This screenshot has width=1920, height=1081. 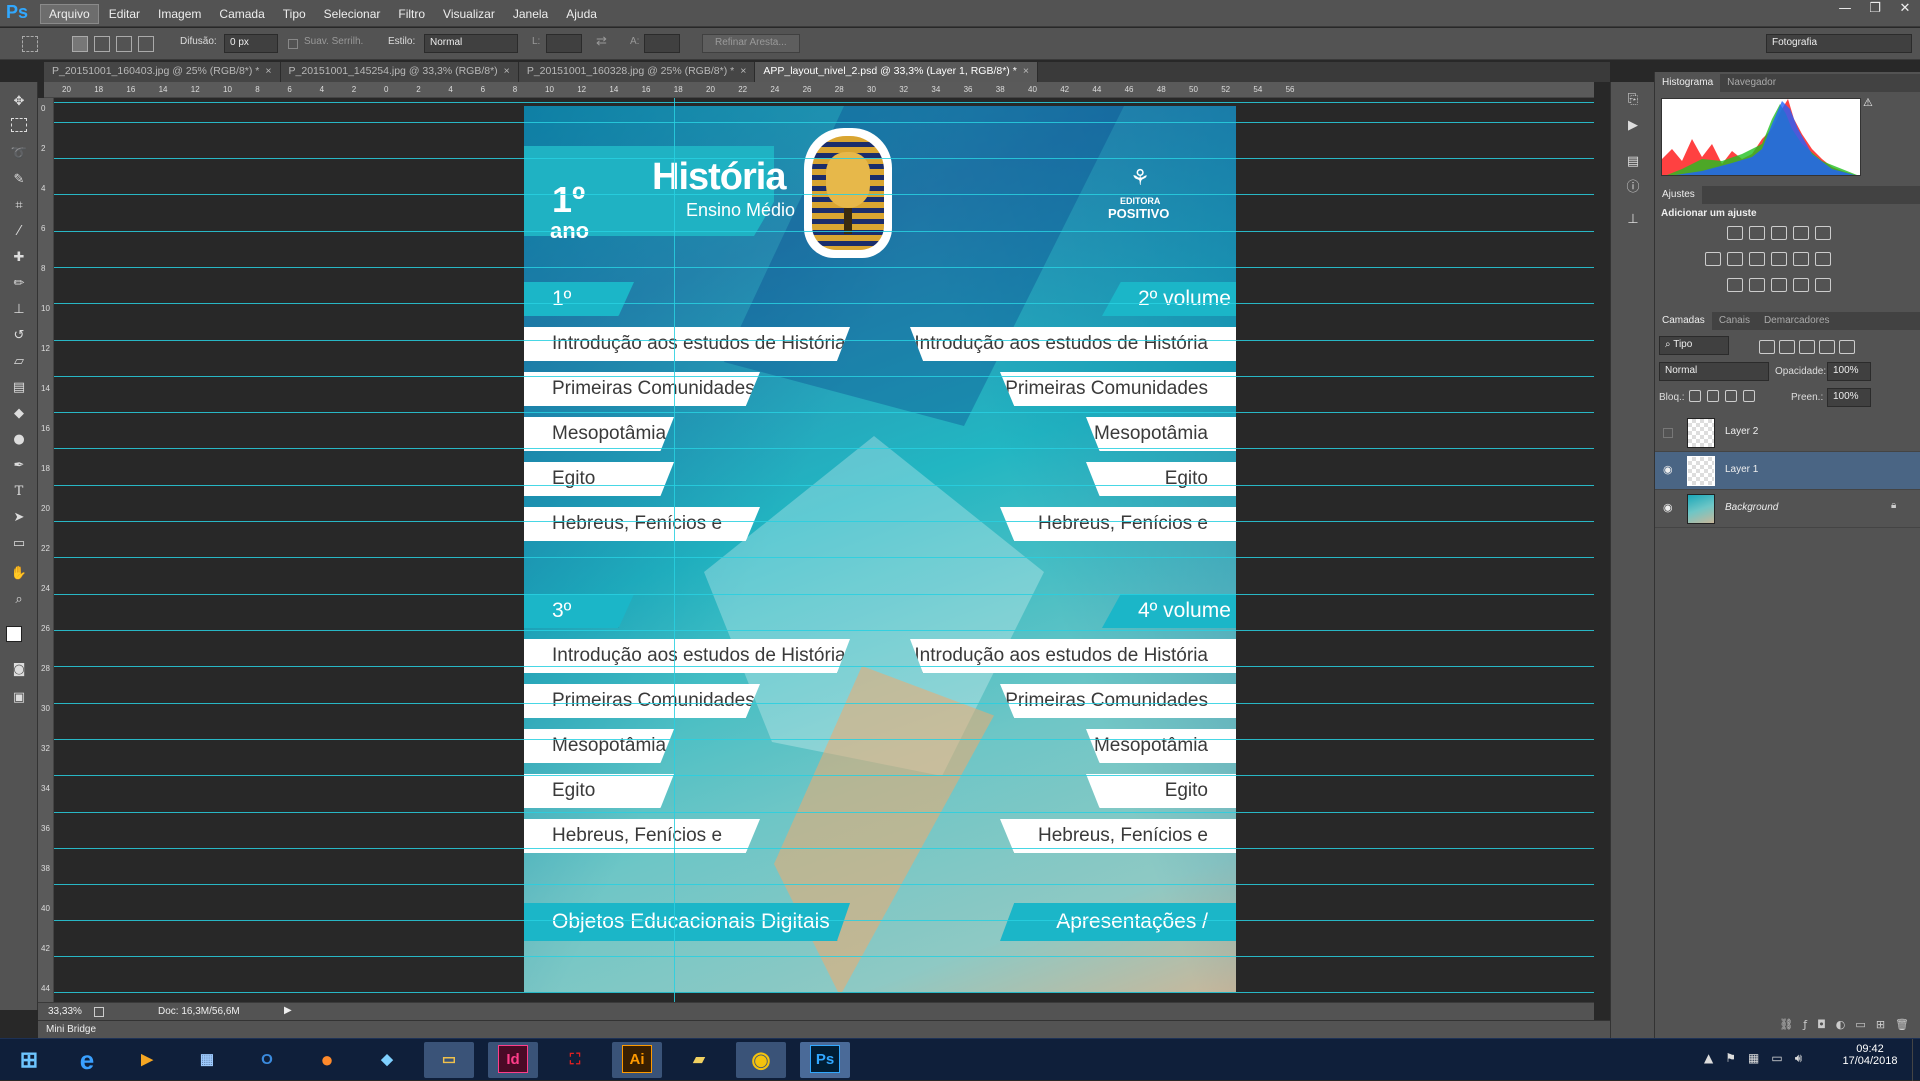 What do you see at coordinates (1668, 433) in the screenshot?
I see `visibility-toggle-off` at bounding box center [1668, 433].